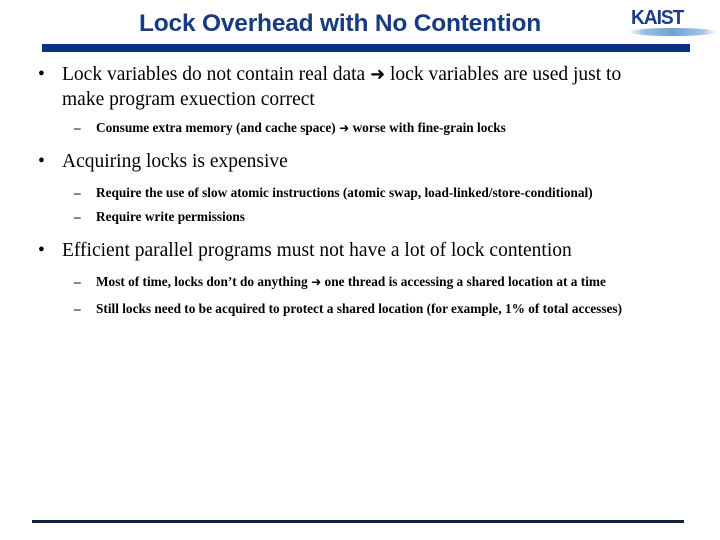  Describe the element at coordinates (672, 32) in the screenshot. I see `kaist-swoosh-icon` at that location.